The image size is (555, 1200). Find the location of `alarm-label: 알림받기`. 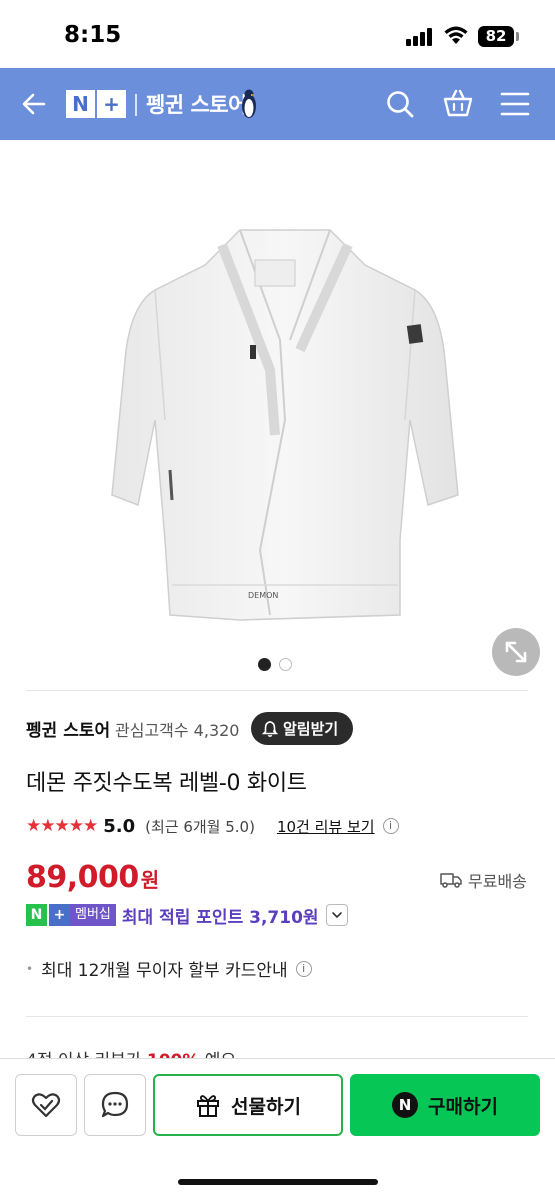

alarm-label: 알림받기 is located at coordinates (311, 729).